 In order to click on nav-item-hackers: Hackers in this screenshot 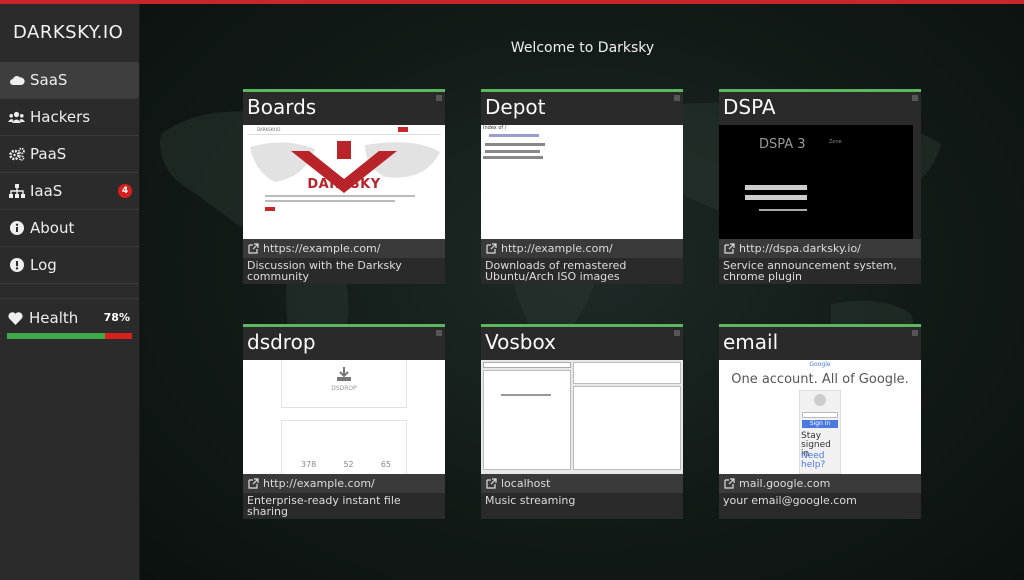, I will do `click(69, 117)`.